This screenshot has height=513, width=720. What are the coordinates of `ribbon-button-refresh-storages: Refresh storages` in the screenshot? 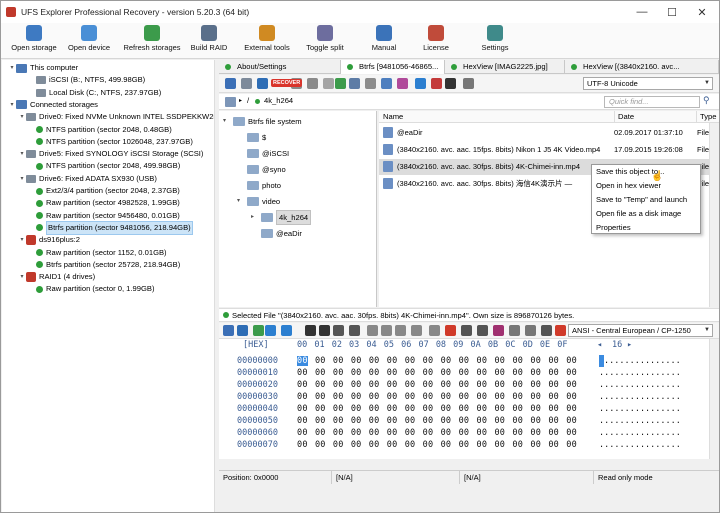 It's located at (152, 38).